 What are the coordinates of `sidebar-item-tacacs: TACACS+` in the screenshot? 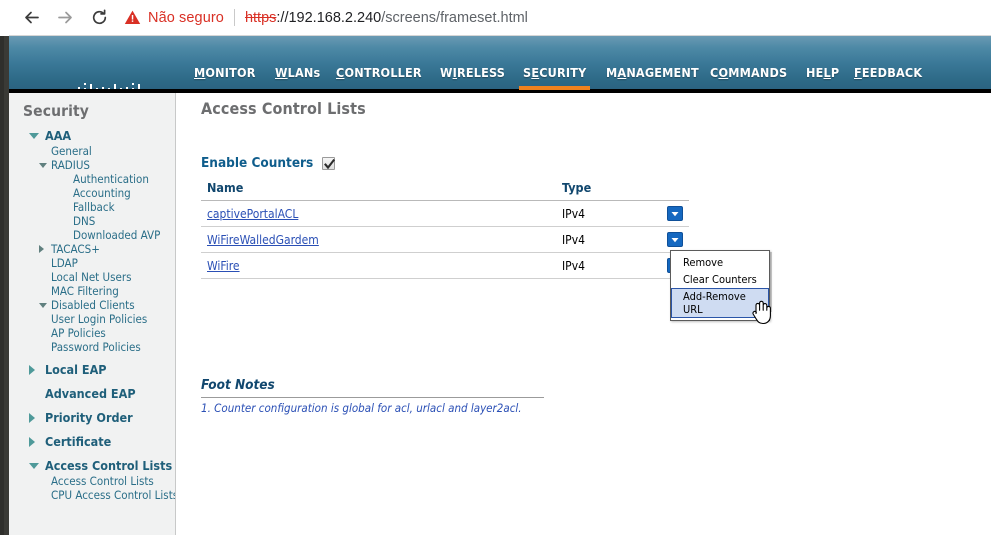 It's located at (92, 249).